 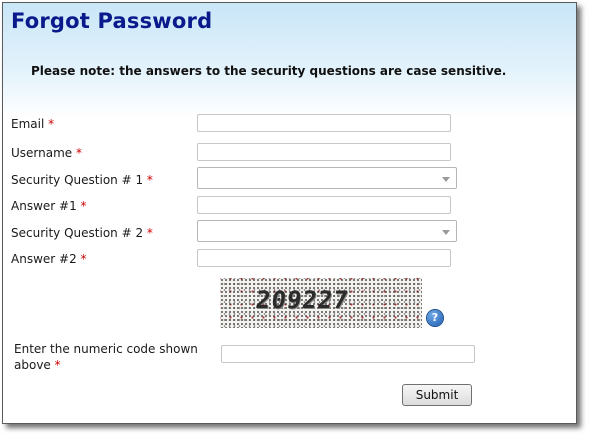 What do you see at coordinates (106, 349) in the screenshot?
I see `captcha-label-line1: Enter the numeric code shown` at bounding box center [106, 349].